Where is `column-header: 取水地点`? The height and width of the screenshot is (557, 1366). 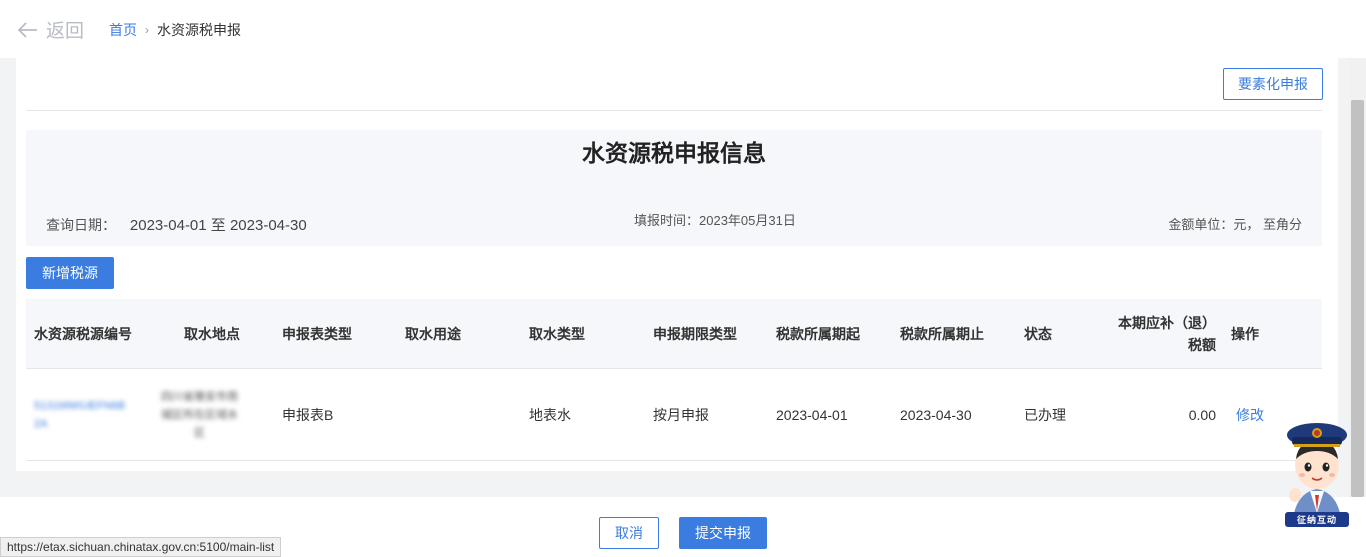
column-header: 取水地点 is located at coordinates (212, 334).